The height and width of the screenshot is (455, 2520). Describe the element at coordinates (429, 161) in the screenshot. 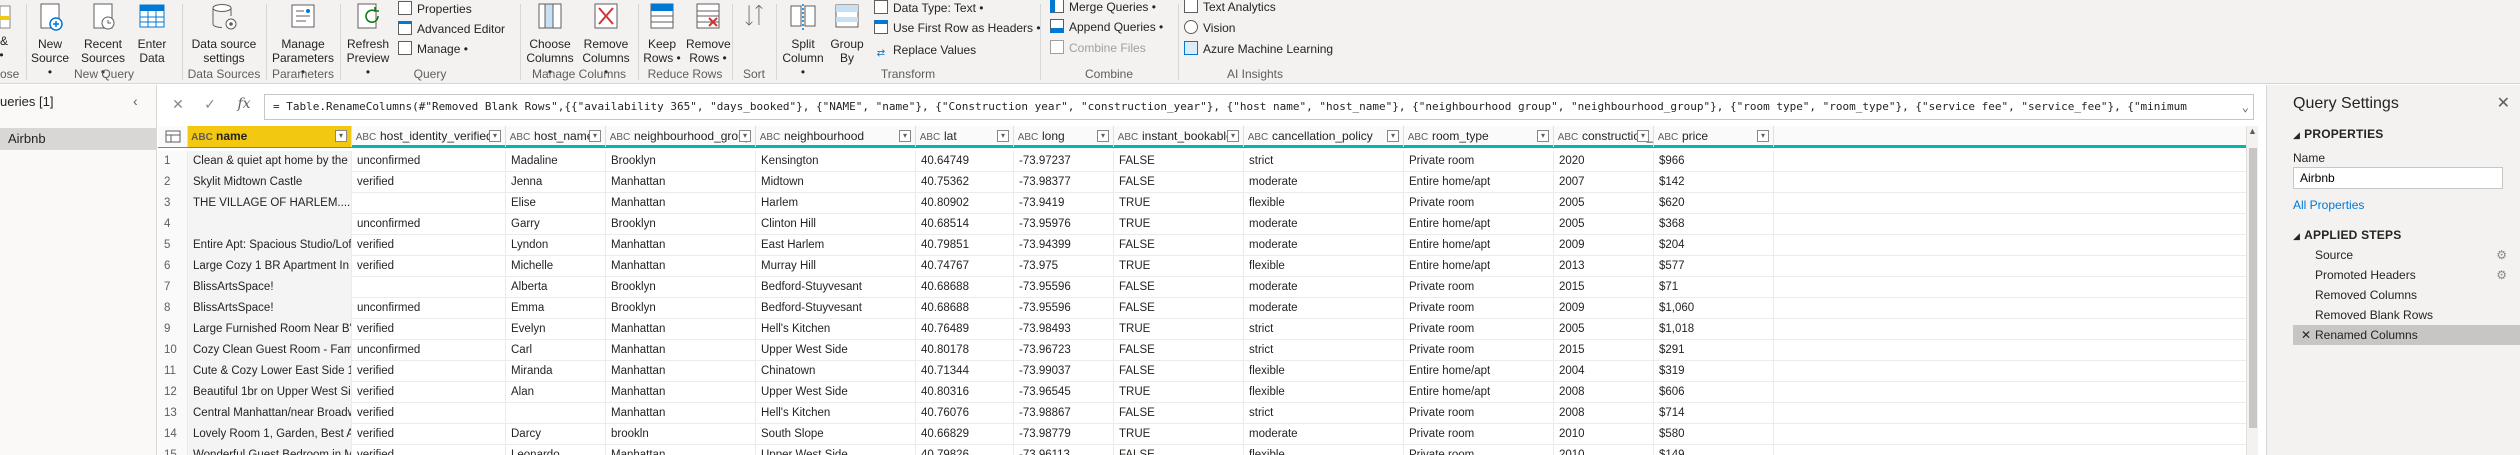

I see `table-cell: unconfirmed` at that location.